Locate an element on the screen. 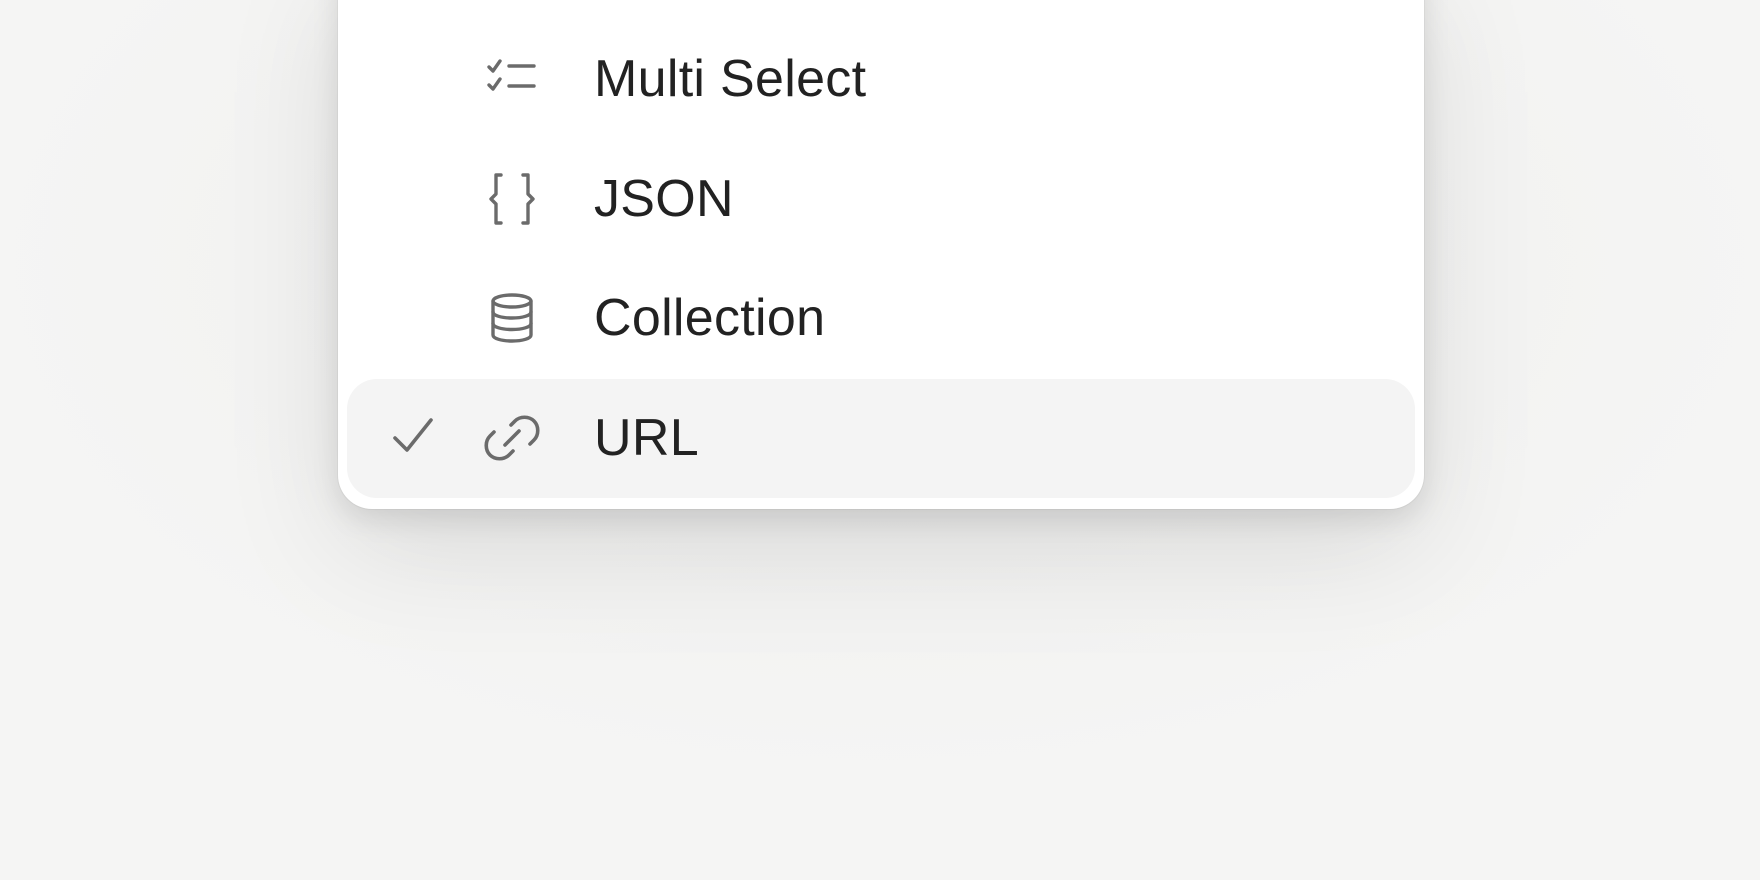 The width and height of the screenshot is (1760, 880). menu-item-url: URL is located at coordinates (881, 438).